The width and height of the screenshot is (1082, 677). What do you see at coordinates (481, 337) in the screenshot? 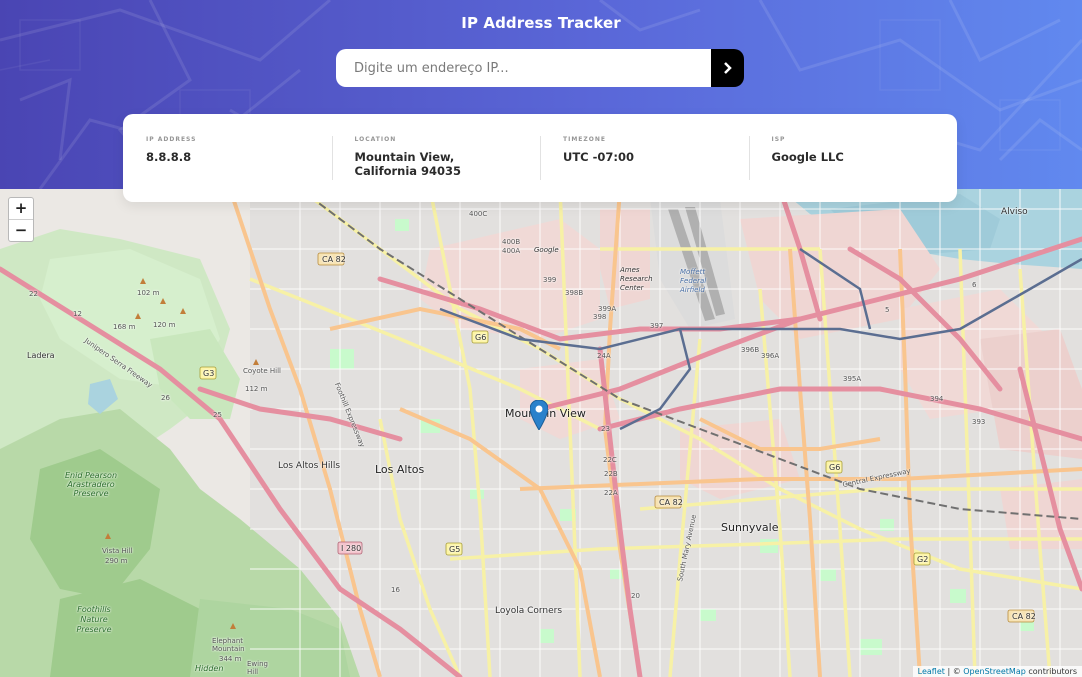
I see `map-label-g6-a: G6` at bounding box center [481, 337].